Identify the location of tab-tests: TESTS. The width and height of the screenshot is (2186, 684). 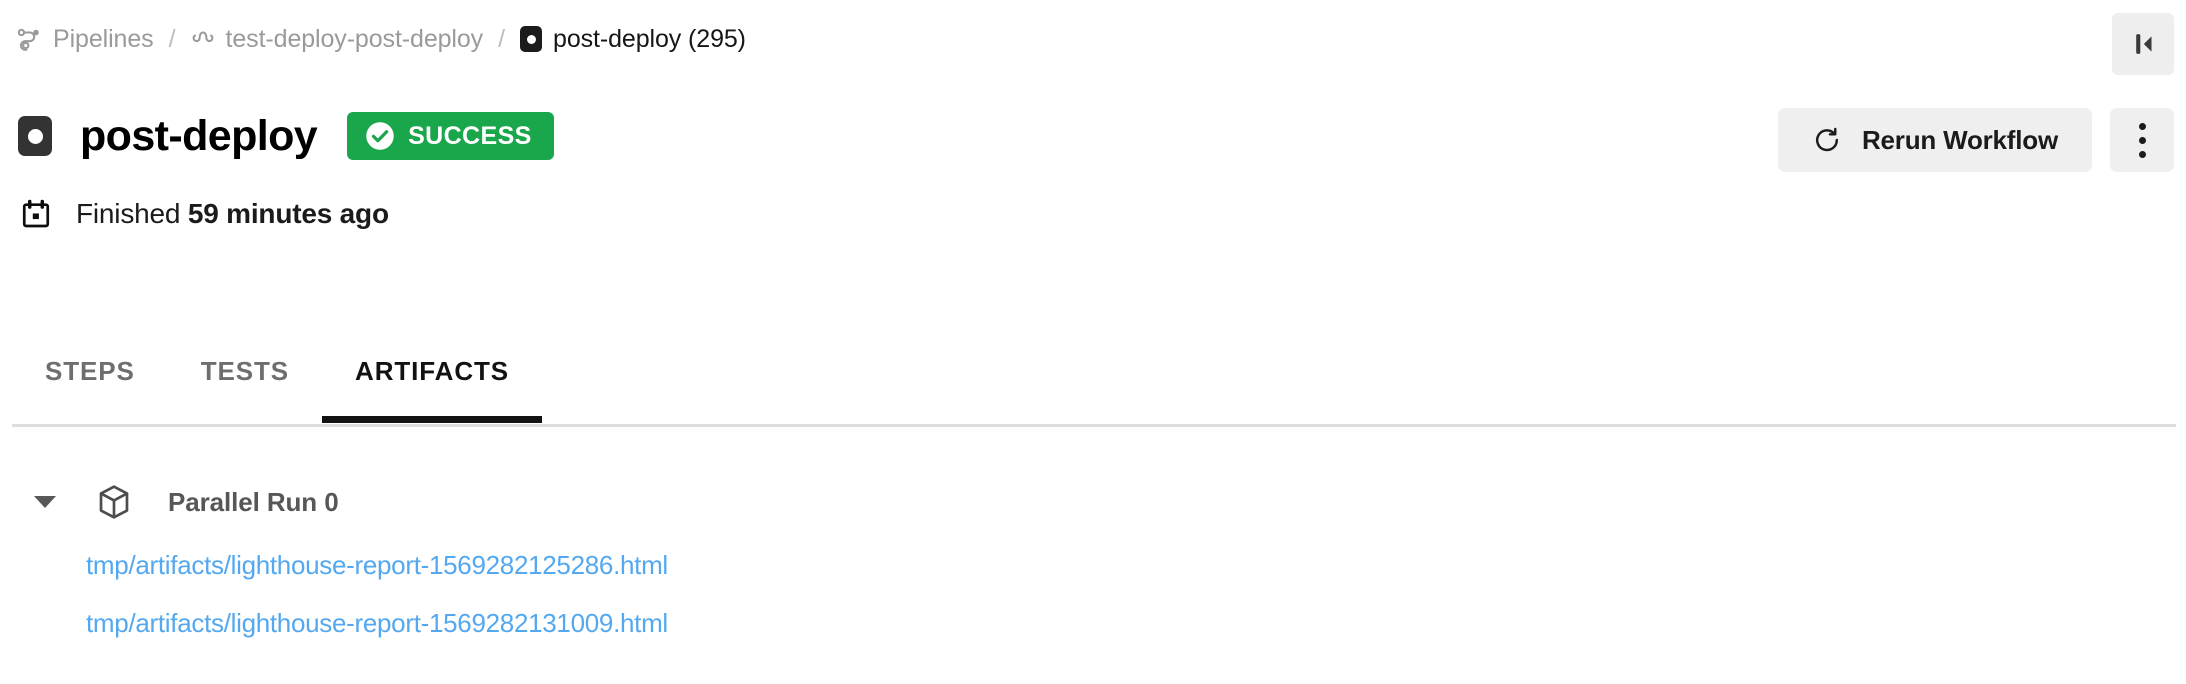
(245, 384).